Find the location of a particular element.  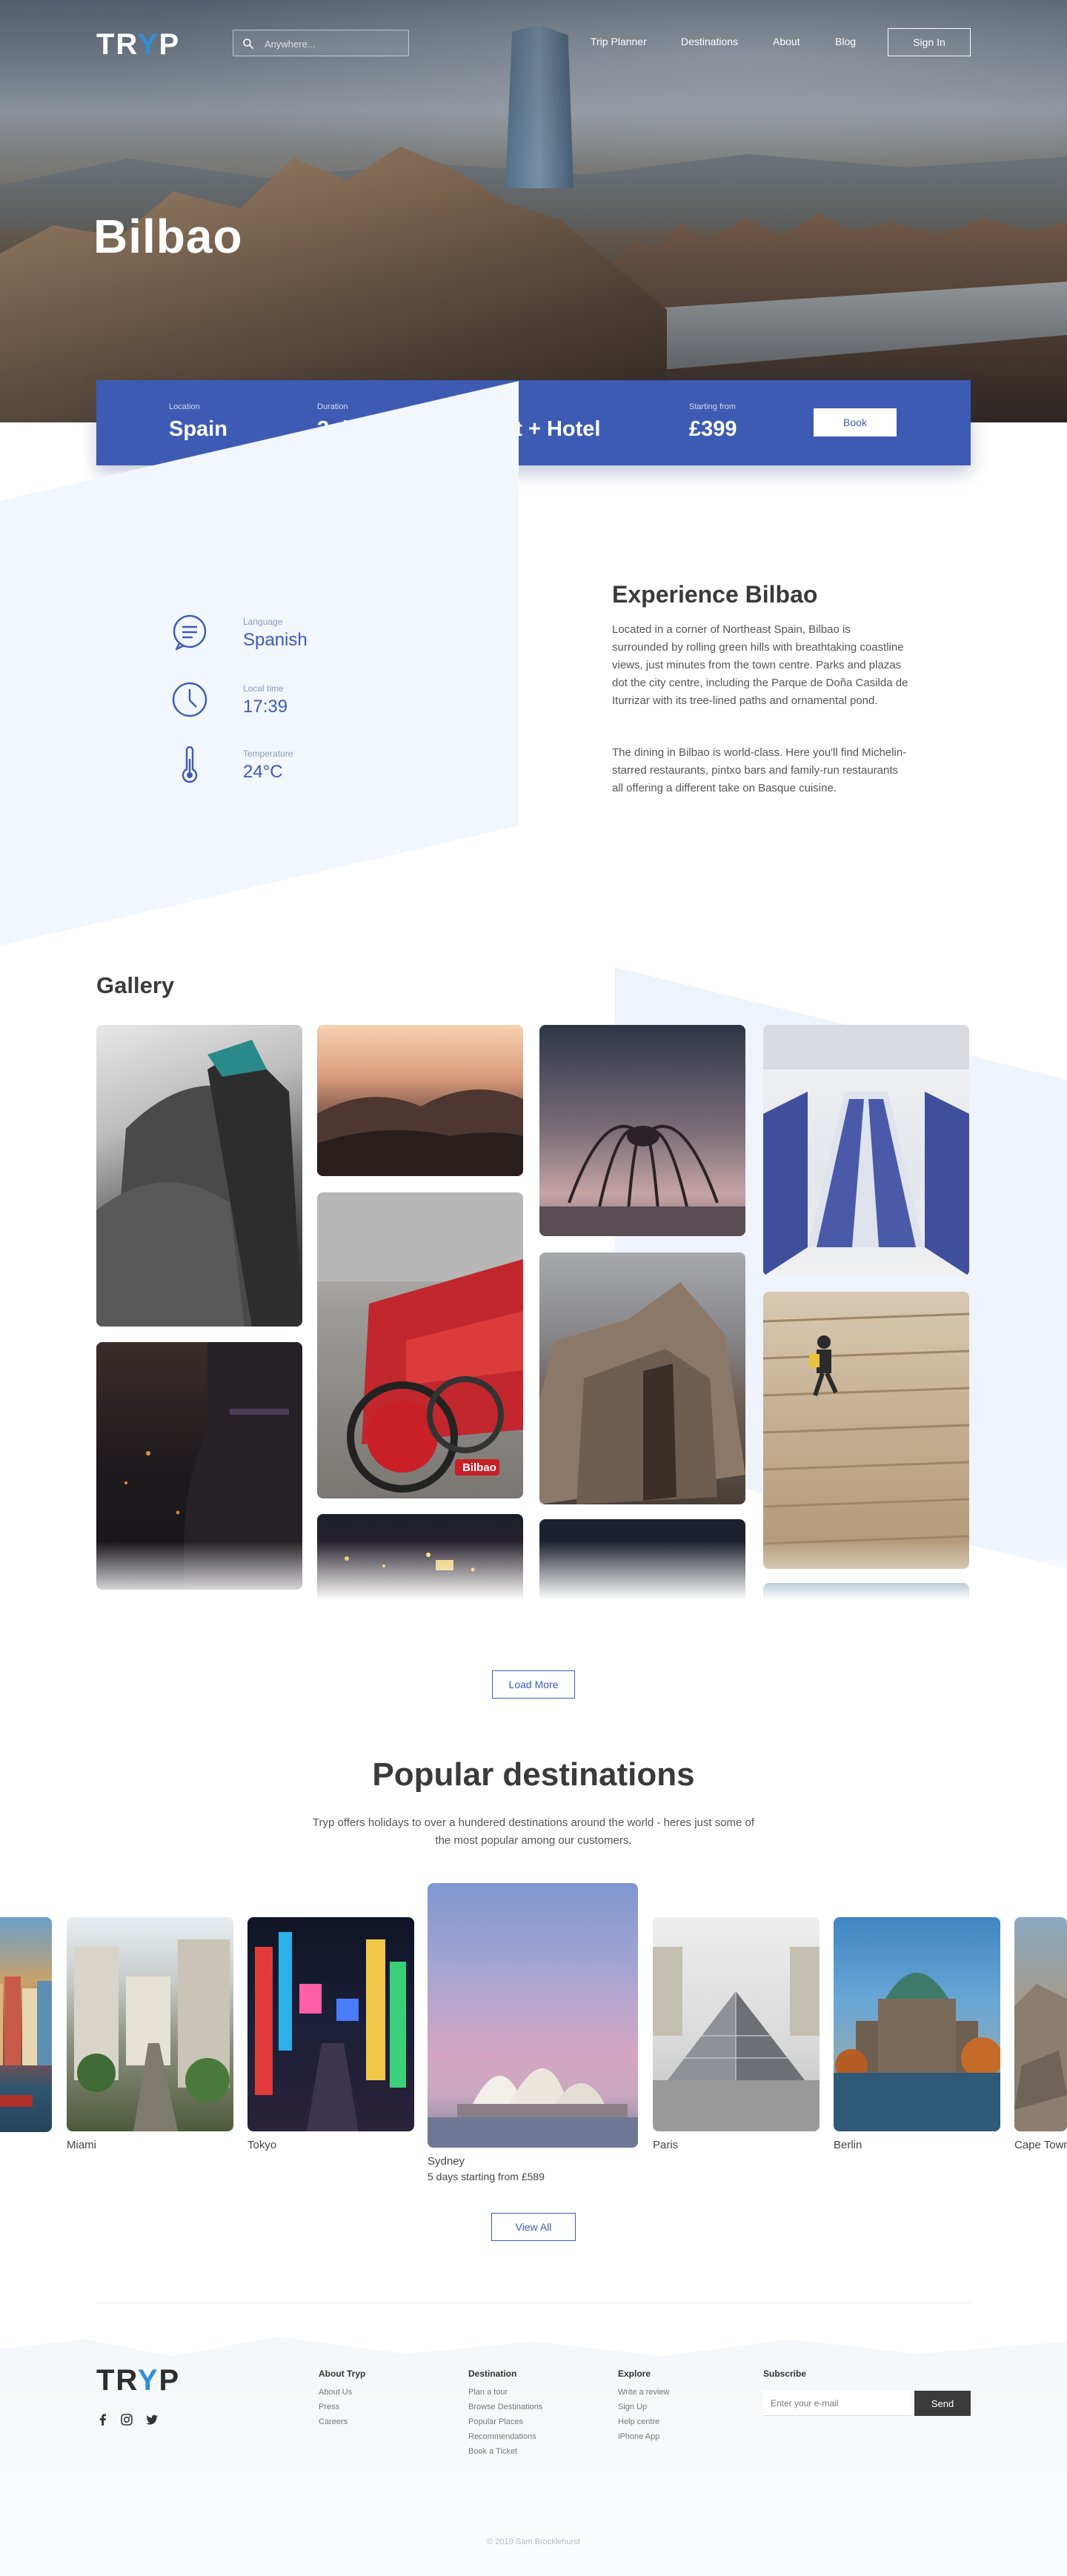

footer-link-write-review: Write a review is located at coordinates (644, 2392).